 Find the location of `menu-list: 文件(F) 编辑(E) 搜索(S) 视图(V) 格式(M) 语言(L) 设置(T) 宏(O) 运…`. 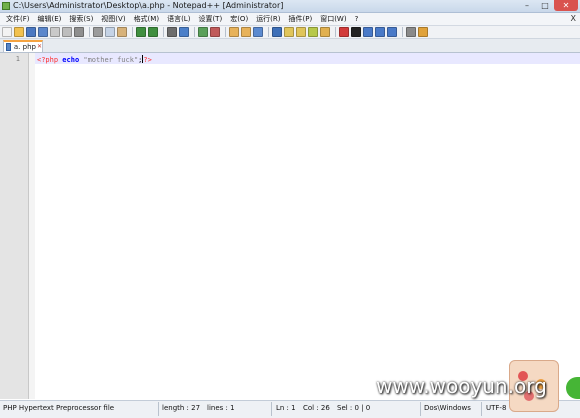

menu-list: 文件(F) 编辑(E) 搜索(S) 视图(V) 格式(M) 语言(L) 设置(T) 宏(O) 运… is located at coordinates (182, 19).